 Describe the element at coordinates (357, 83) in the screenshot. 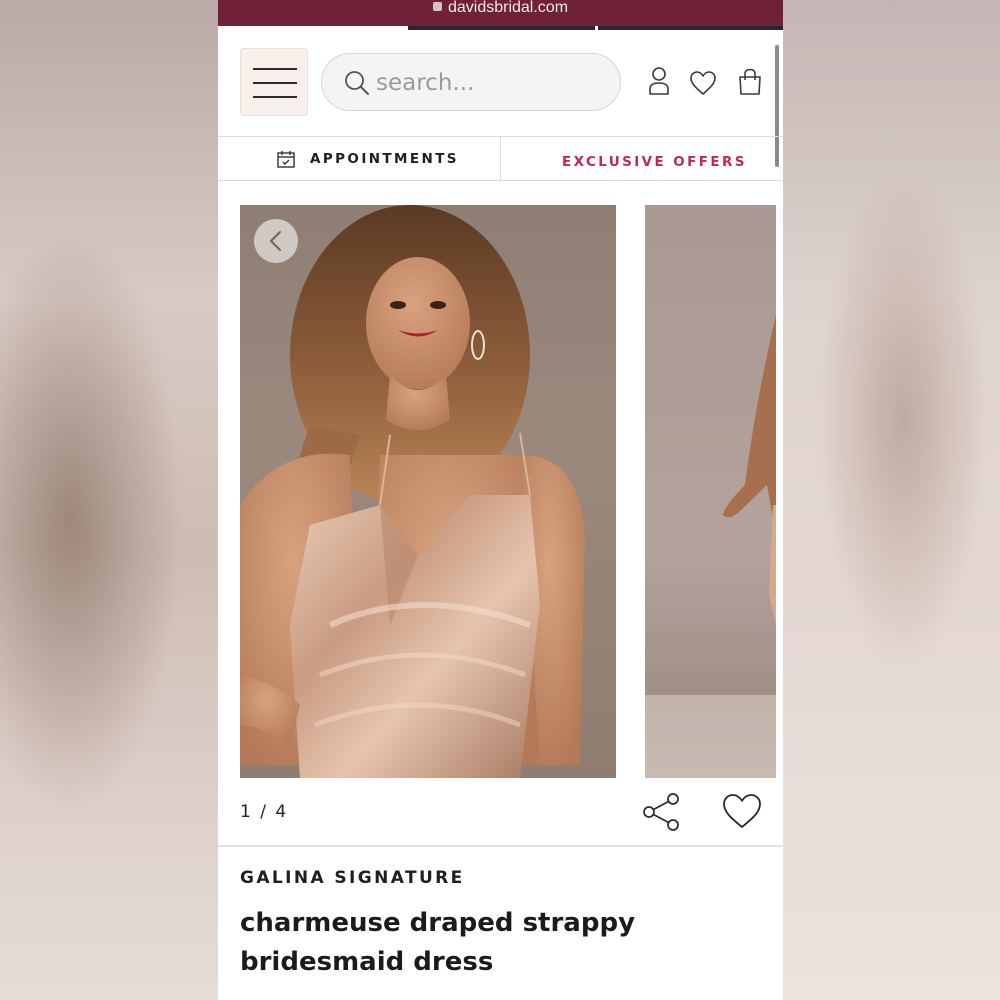

I see `search-icon` at that location.